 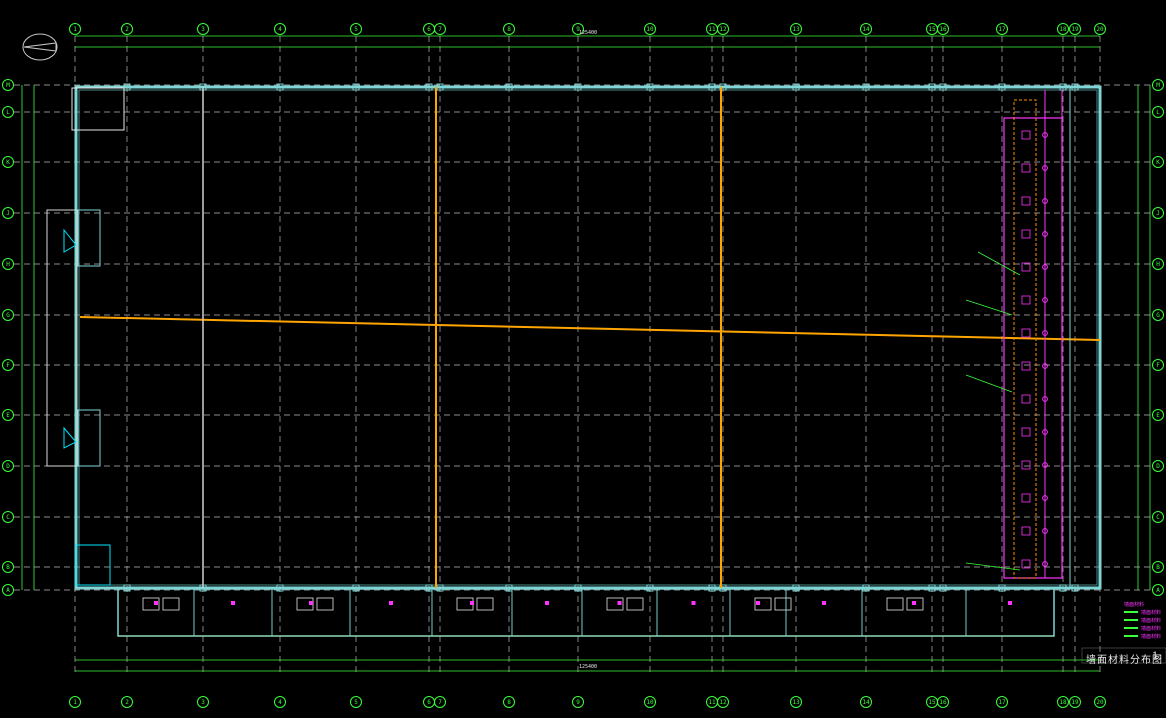 What do you see at coordinates (650, 29) in the screenshot?
I see `column-bubble: 10` at bounding box center [650, 29].